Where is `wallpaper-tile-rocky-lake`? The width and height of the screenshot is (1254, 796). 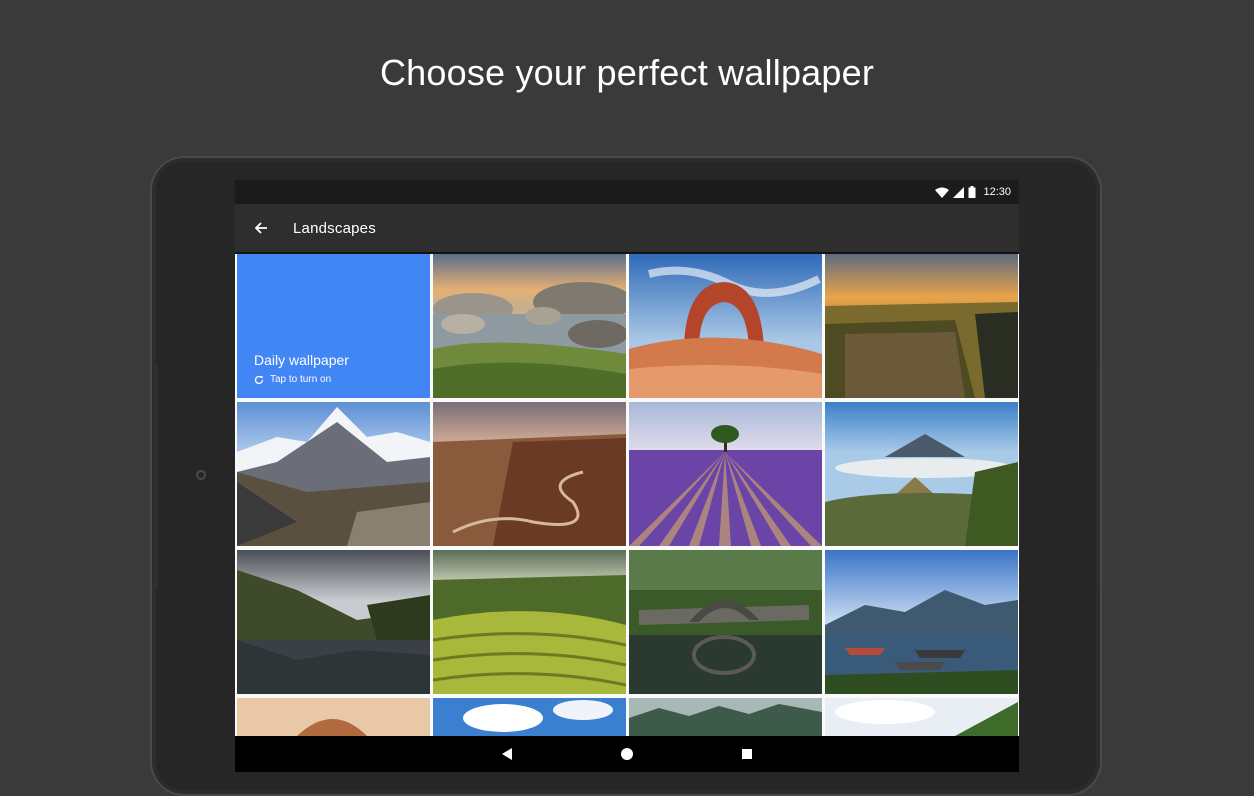
wallpaper-tile-rocky-lake is located at coordinates (529, 326).